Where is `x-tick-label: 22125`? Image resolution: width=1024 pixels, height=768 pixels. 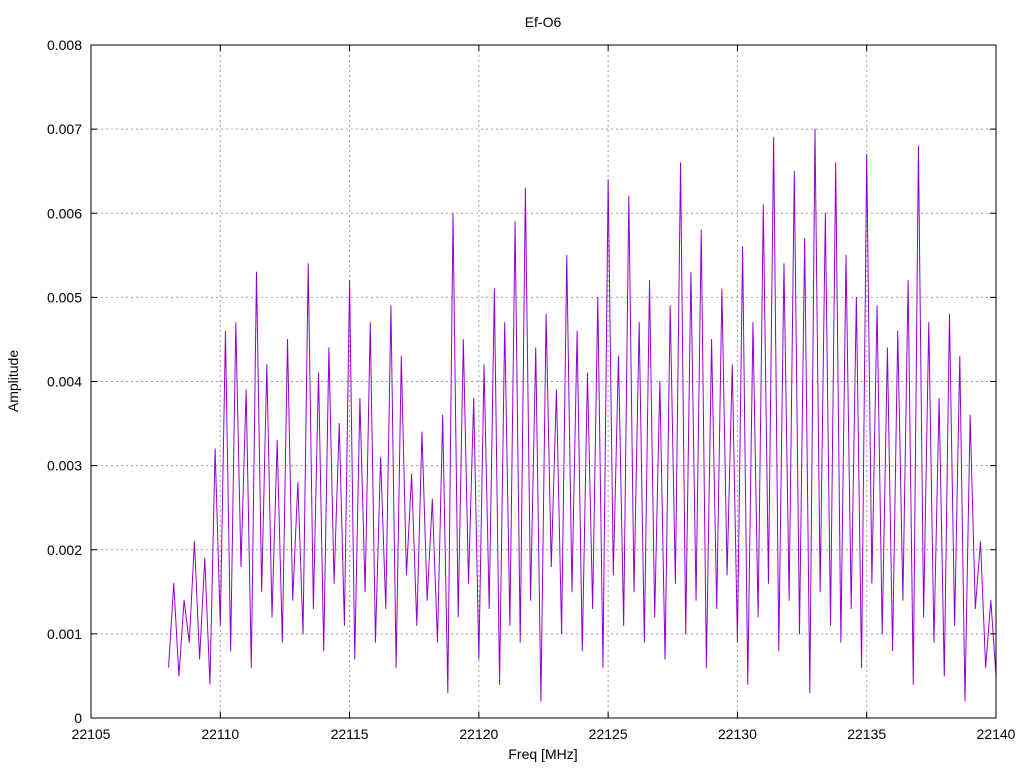
x-tick-label: 22125 is located at coordinates (608, 734).